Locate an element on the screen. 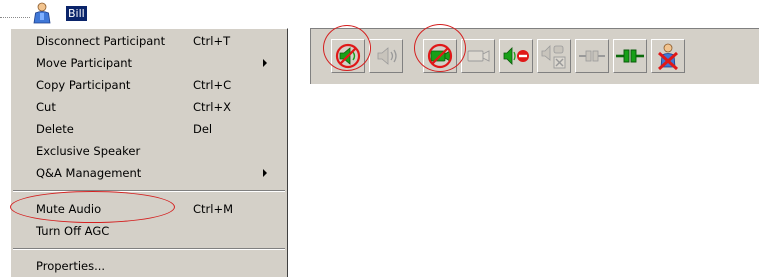 The width and height of the screenshot is (759, 277). participant-user-icon is located at coordinates (42, 13).